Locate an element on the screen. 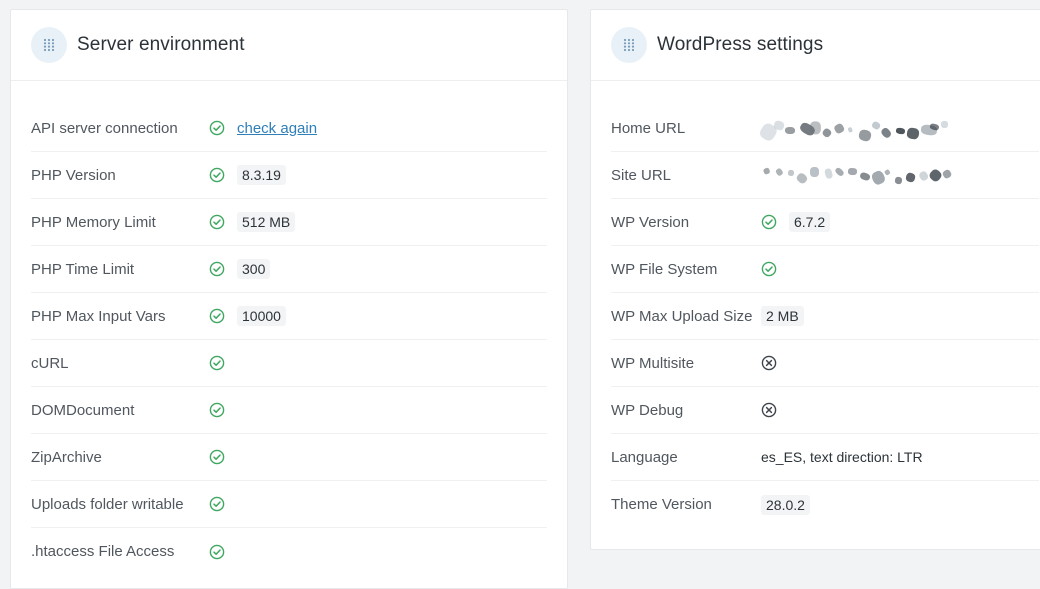  row-label: DOMDocument is located at coordinates (83, 410).